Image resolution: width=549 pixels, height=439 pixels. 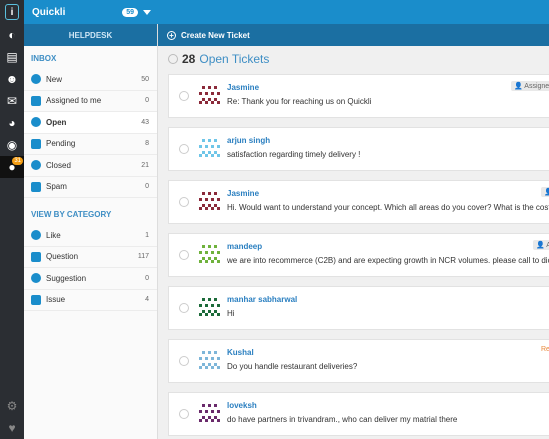 What do you see at coordinates (90, 166) in the screenshot?
I see `inbox-item: Closed 21` at bounding box center [90, 166].